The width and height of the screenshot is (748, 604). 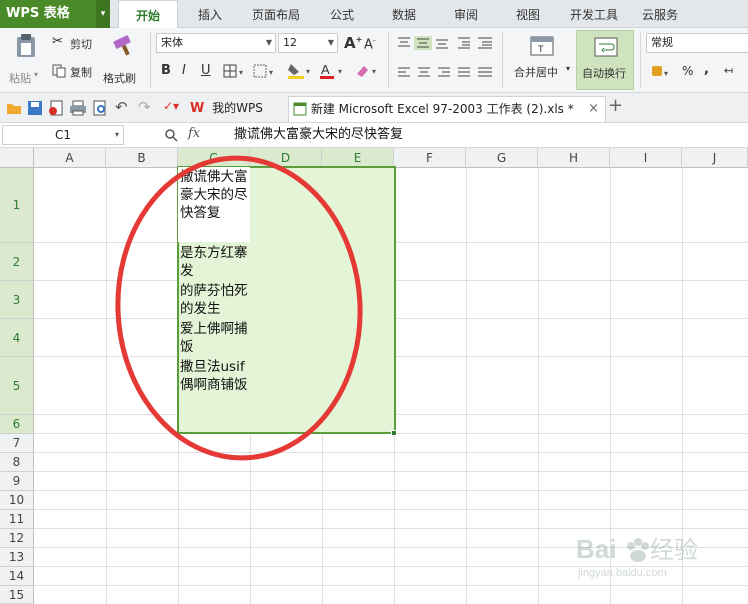 I want to click on column-header-j: J, so click(x=715, y=158).